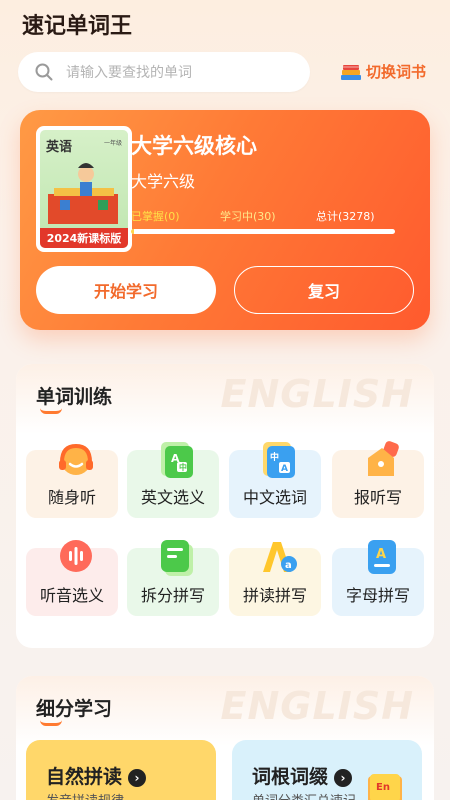 The width and height of the screenshot is (450, 800). Describe the element at coordinates (76, 459) in the screenshot. I see `headphones-icon` at that location.